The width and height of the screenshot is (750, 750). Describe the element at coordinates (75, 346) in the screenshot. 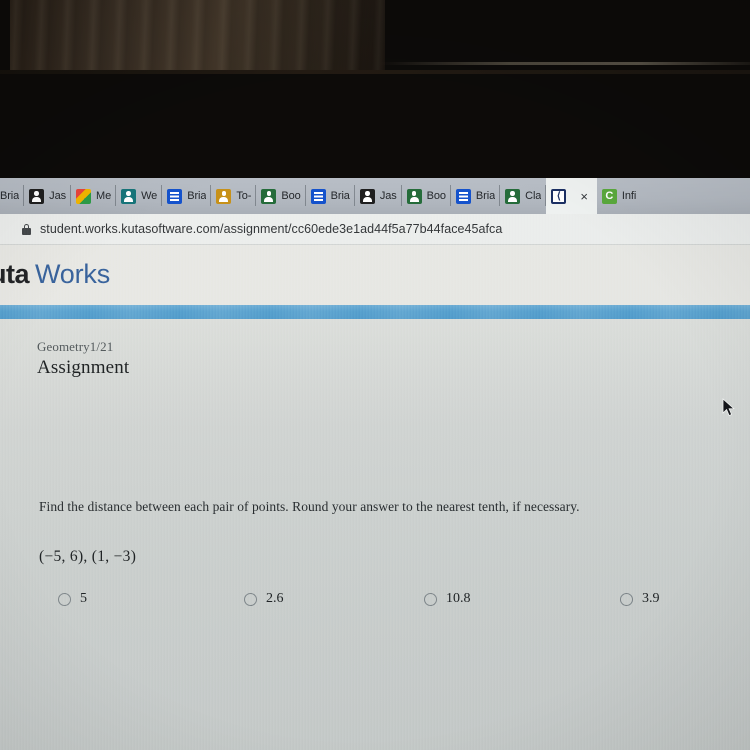

I see `course-label: Geometry1/21` at that location.